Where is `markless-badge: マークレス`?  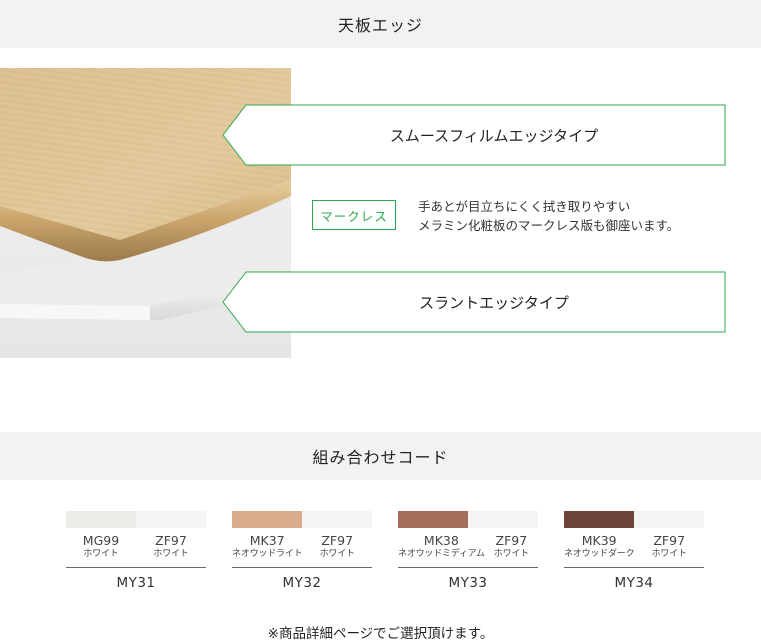 markless-badge: マークレス is located at coordinates (354, 215).